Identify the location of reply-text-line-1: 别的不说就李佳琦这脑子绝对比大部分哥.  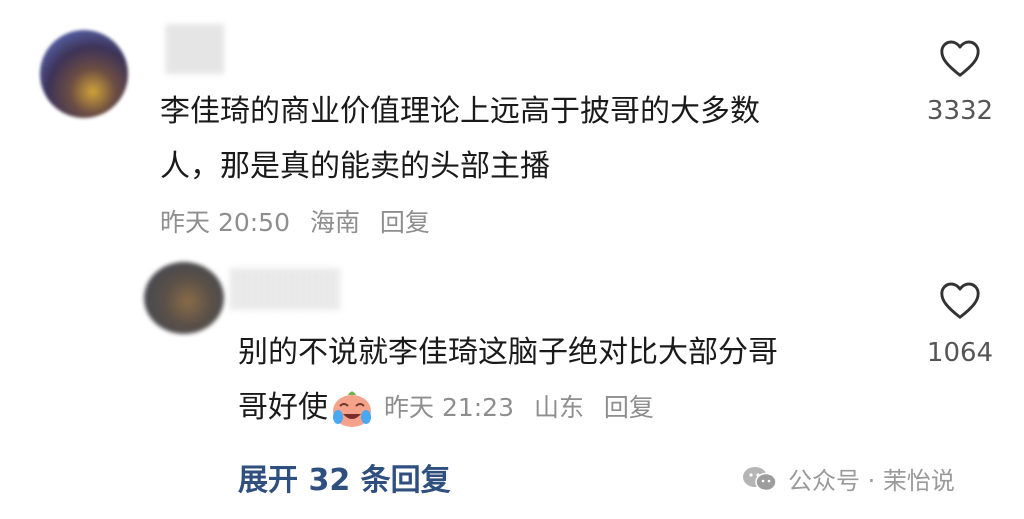
(508, 352).